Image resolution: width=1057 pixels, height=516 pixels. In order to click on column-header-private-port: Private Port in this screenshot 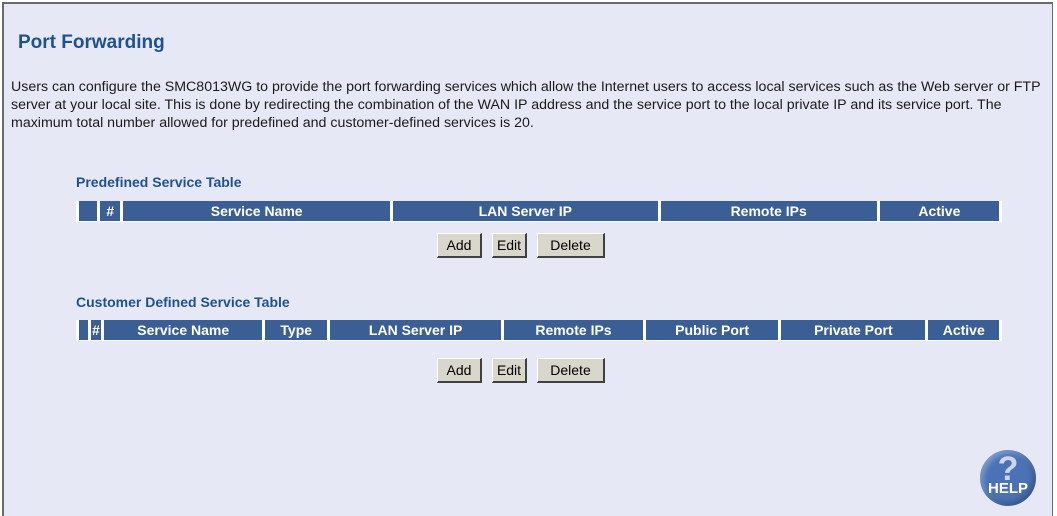, I will do `click(853, 330)`.